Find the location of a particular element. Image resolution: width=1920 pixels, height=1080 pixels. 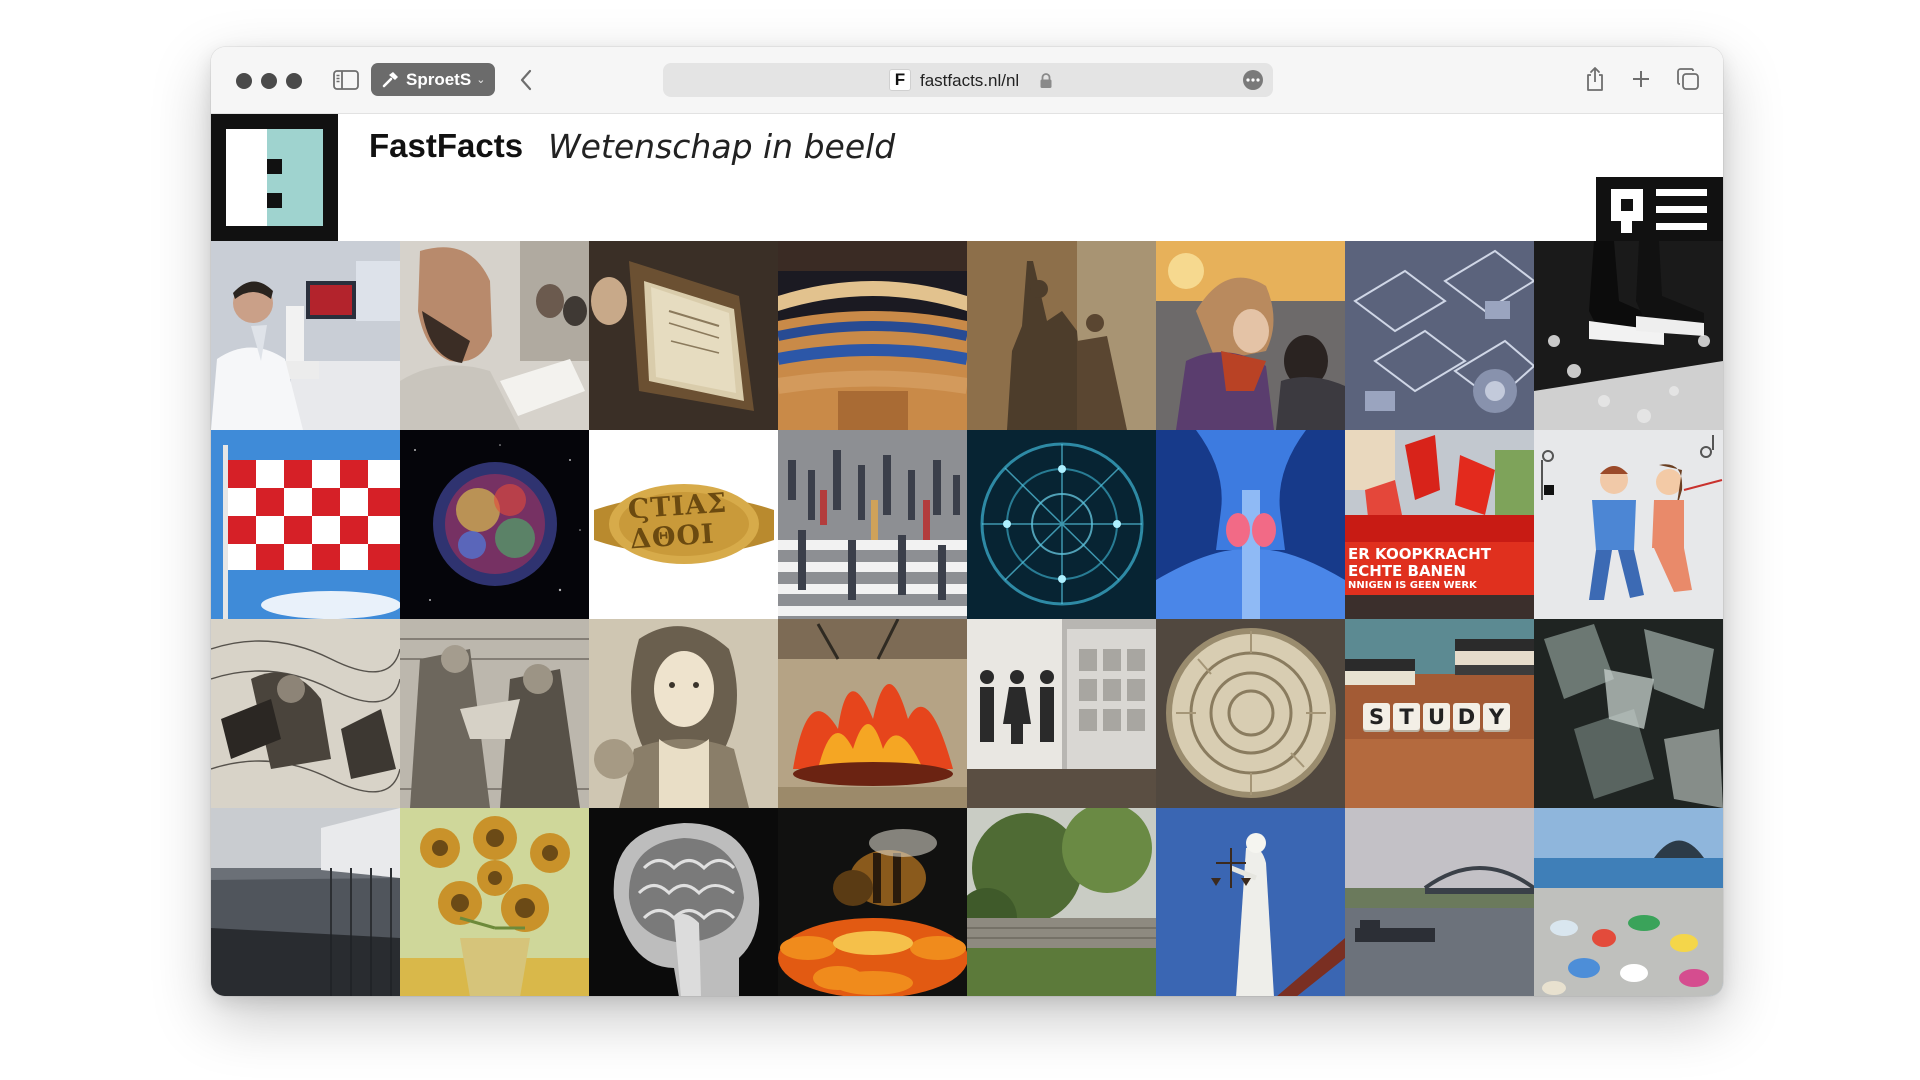

tile-lady-justice is located at coordinates (1250, 902).